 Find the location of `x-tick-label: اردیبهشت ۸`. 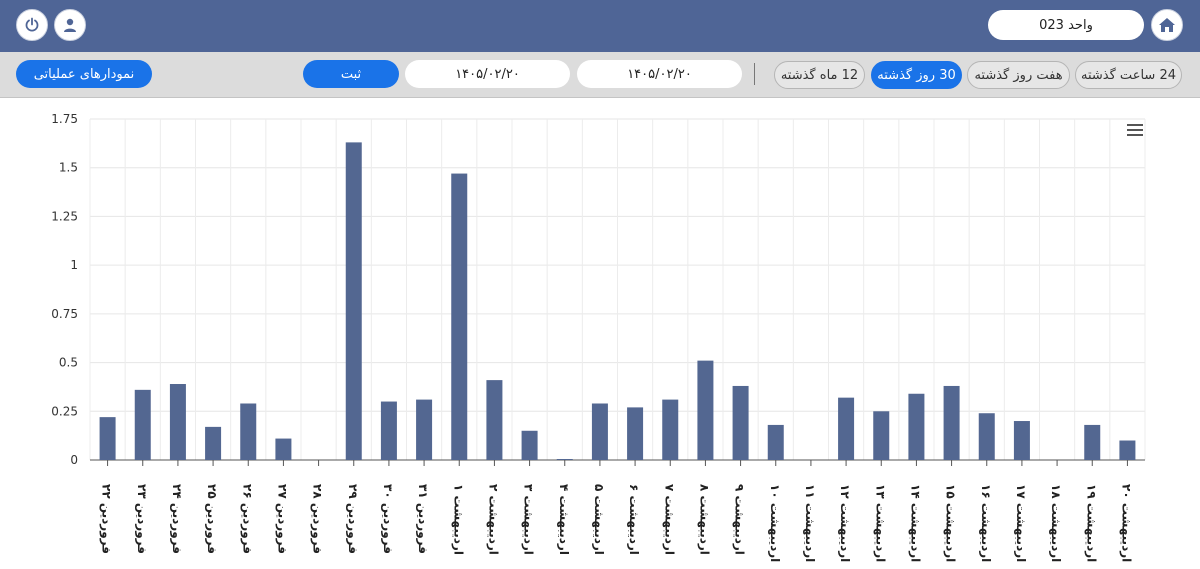

x-tick-label: اردیبهشت ۸ is located at coordinates (704, 519).